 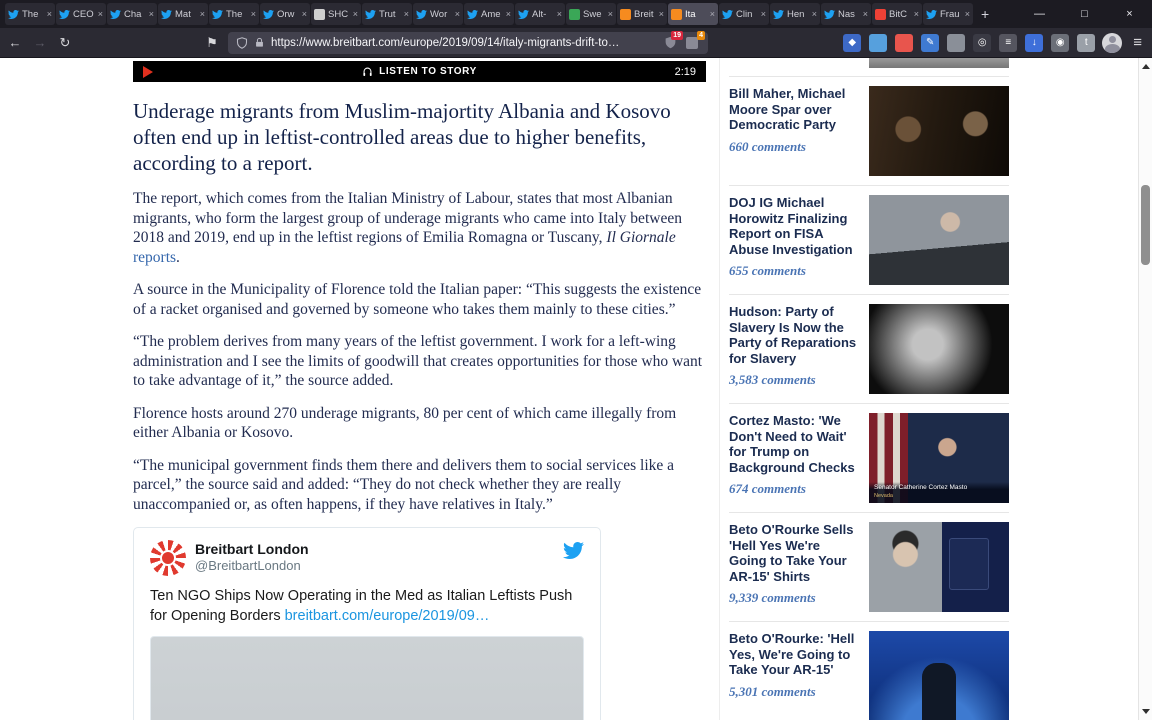 What do you see at coordinates (693, 14) in the screenshot?
I see `browser-tab: Ita ×` at bounding box center [693, 14].